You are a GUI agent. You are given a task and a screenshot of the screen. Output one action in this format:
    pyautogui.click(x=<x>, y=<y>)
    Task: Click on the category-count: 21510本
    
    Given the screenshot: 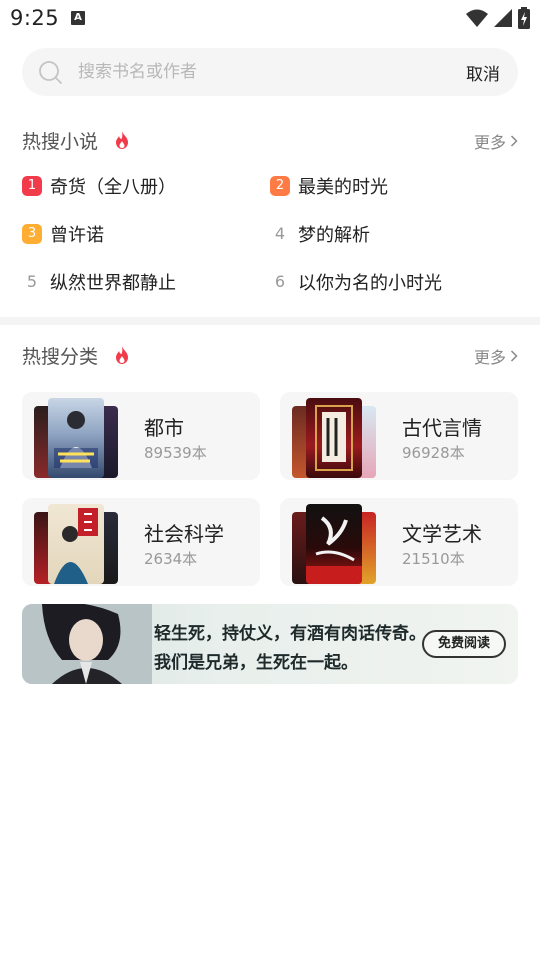 What is the action you would take?
    pyautogui.click(x=433, y=559)
    